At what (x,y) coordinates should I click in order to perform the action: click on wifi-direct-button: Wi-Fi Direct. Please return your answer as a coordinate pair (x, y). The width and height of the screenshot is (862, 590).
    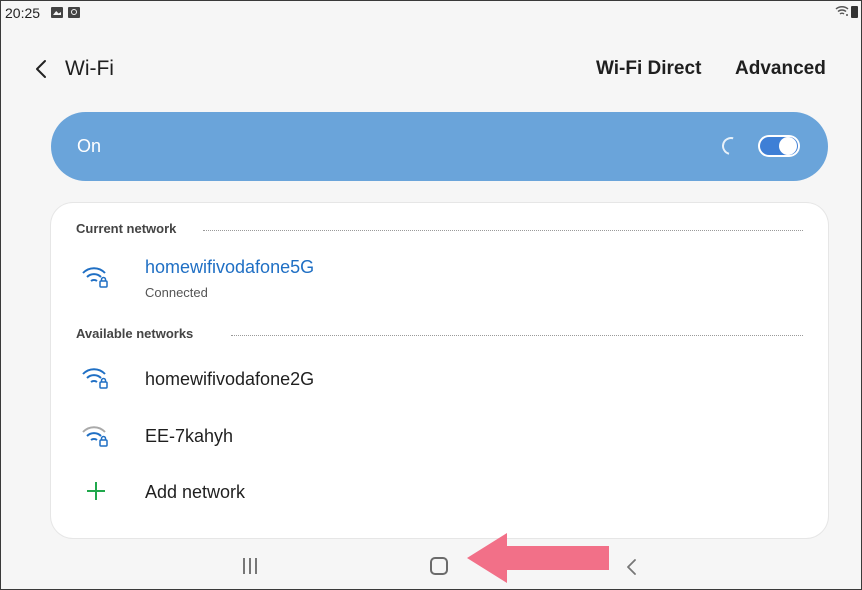
    Looking at the image, I should click on (648, 69).